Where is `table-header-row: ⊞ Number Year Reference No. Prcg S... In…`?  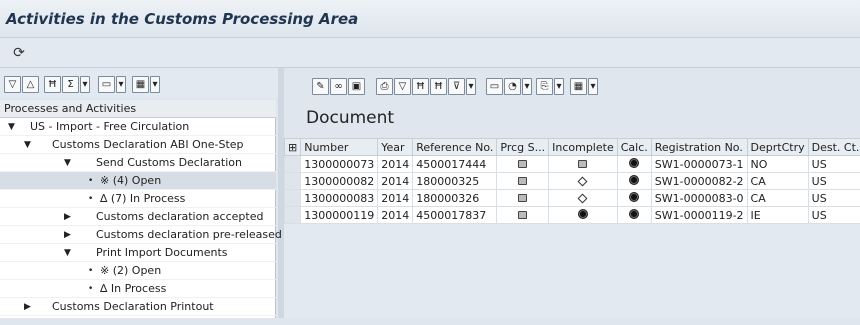
table-header-row: ⊞ Number Year Reference No. Prcg S... In… is located at coordinates (571, 147).